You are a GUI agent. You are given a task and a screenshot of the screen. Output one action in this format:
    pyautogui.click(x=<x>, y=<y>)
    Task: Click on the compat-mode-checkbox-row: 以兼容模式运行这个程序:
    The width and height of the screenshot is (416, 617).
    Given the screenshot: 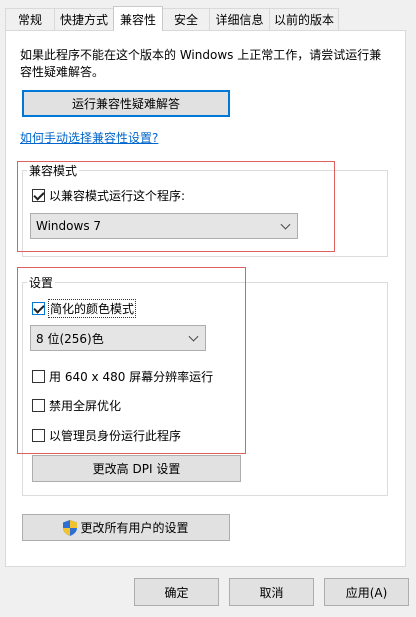 What is the action you would take?
    pyautogui.click(x=108, y=195)
    